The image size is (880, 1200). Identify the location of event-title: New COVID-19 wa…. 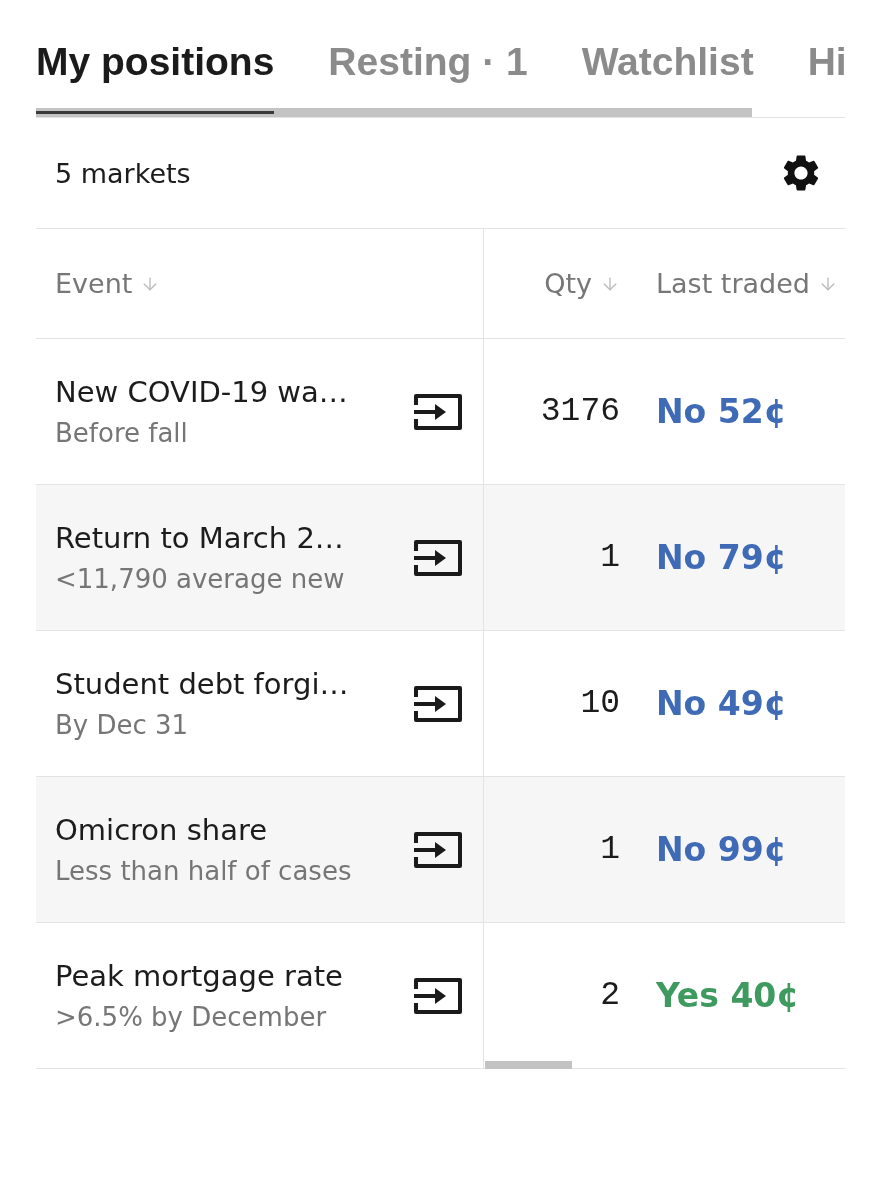
(202, 391).